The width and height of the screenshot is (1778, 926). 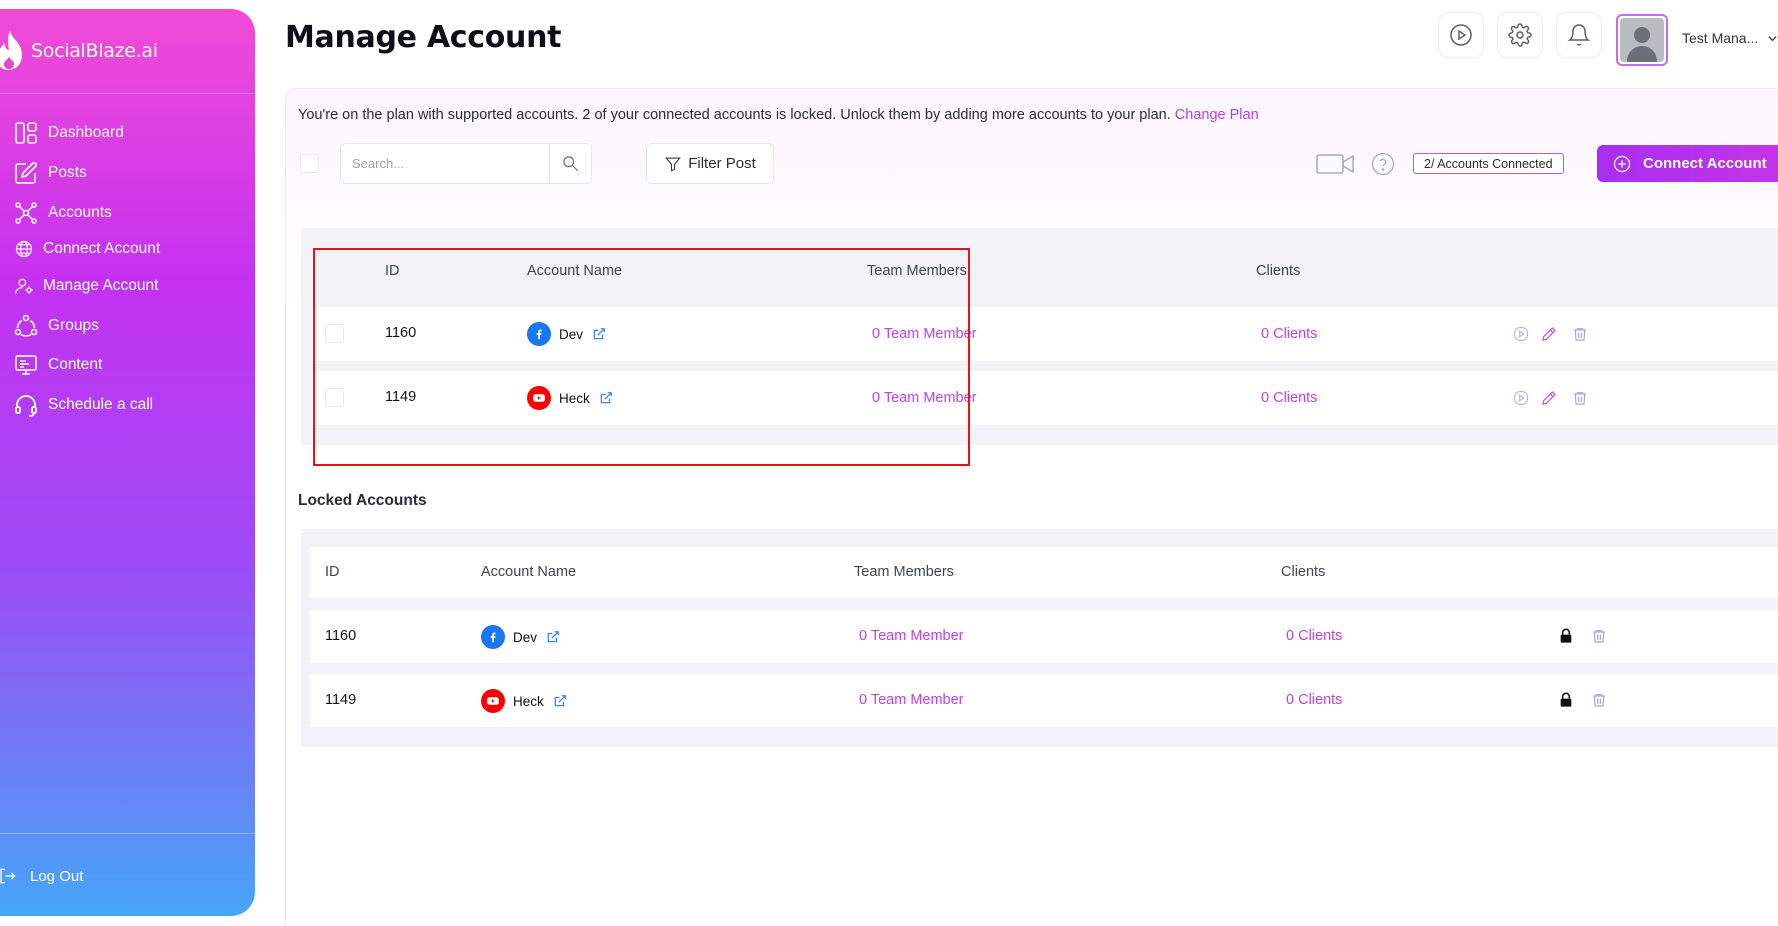 I want to click on sidebar-item-label: Groups, so click(x=73, y=325).